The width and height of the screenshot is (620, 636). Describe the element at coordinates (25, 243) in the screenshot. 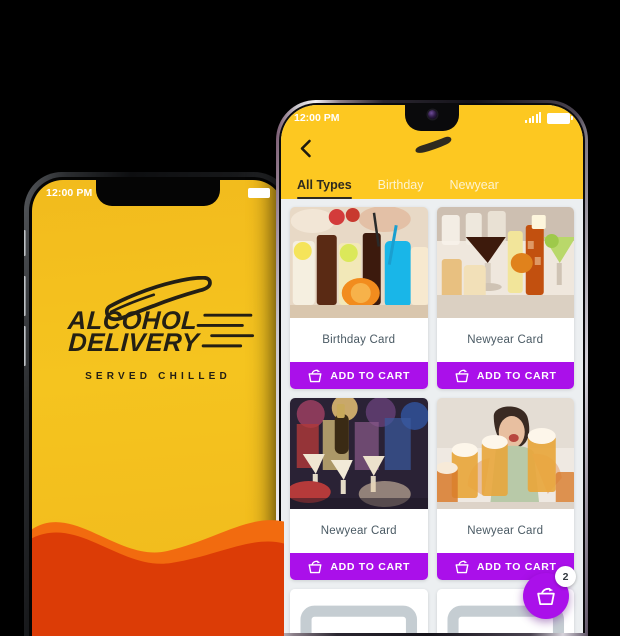

I see `silent-switch-button` at that location.